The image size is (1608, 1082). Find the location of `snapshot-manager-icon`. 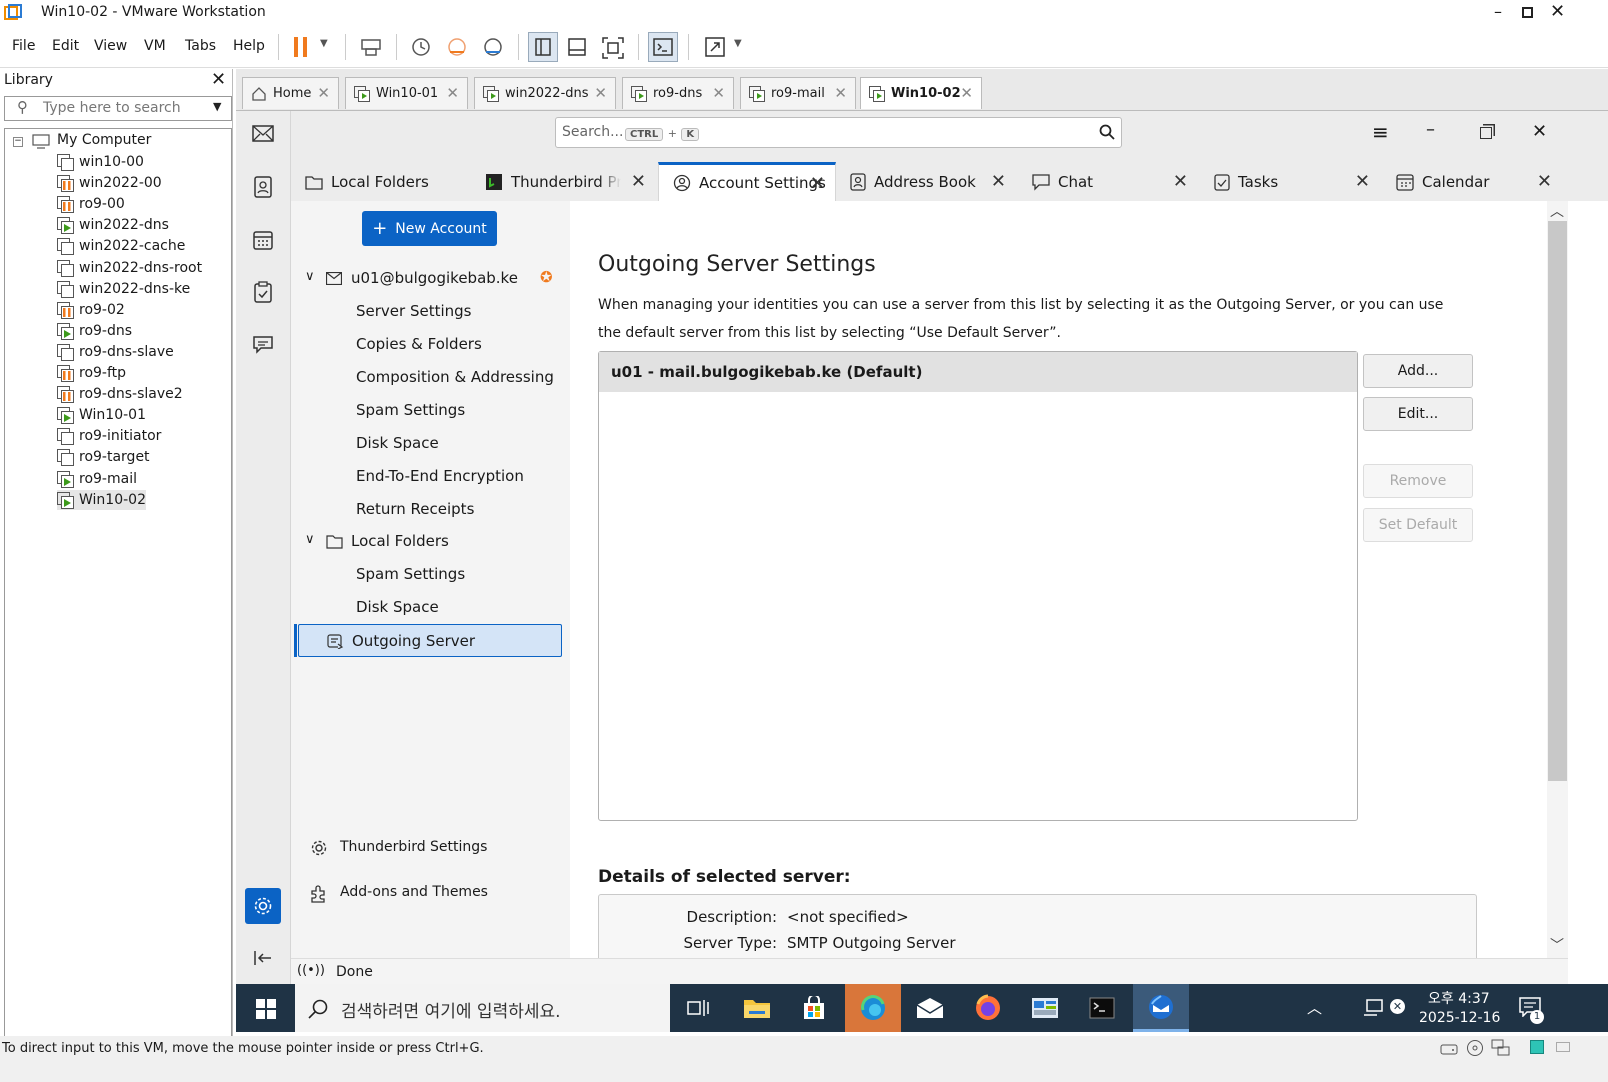

snapshot-manager-icon is located at coordinates (493, 47).